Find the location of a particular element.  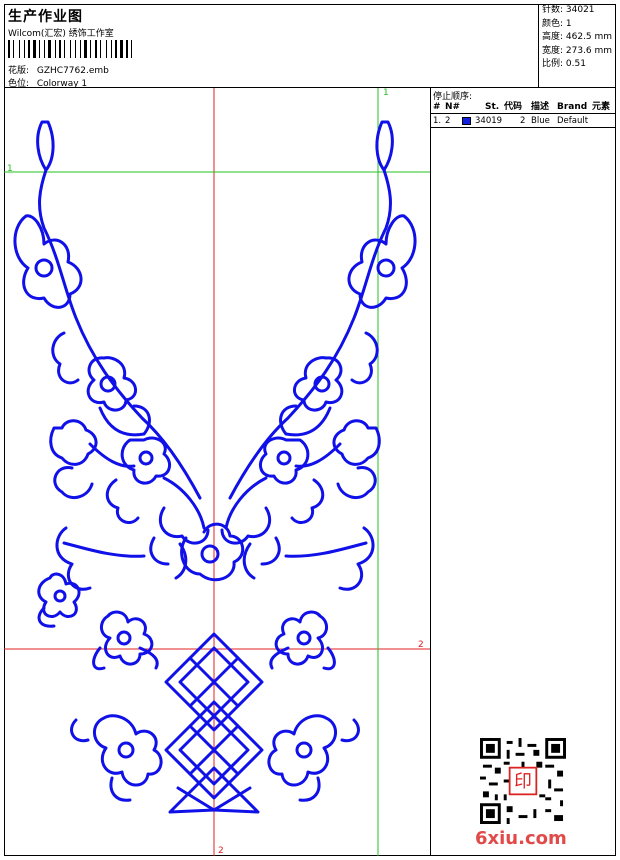

left-small-flower is located at coordinates (59, 600).